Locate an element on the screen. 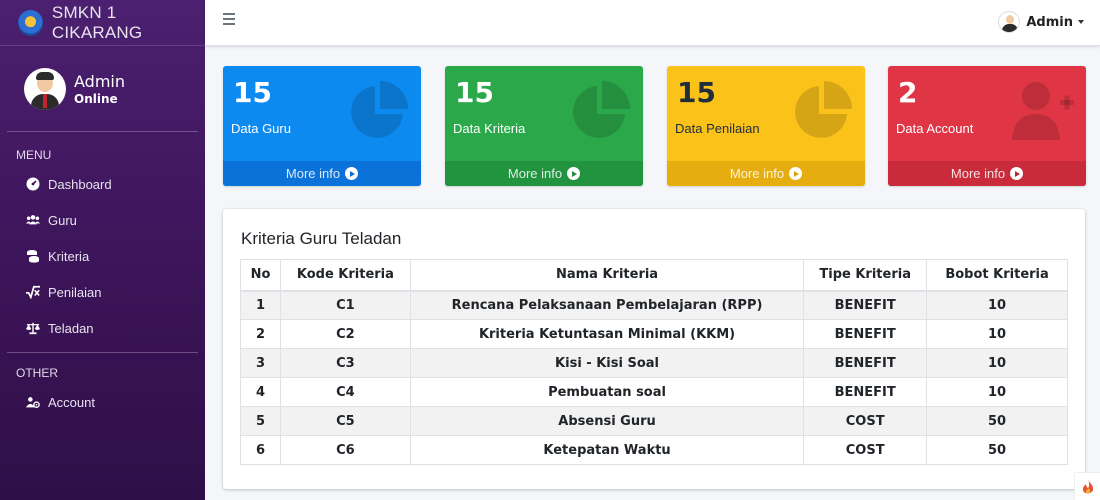 This screenshot has height=500, width=1100. box-value: 2 is located at coordinates (908, 92).